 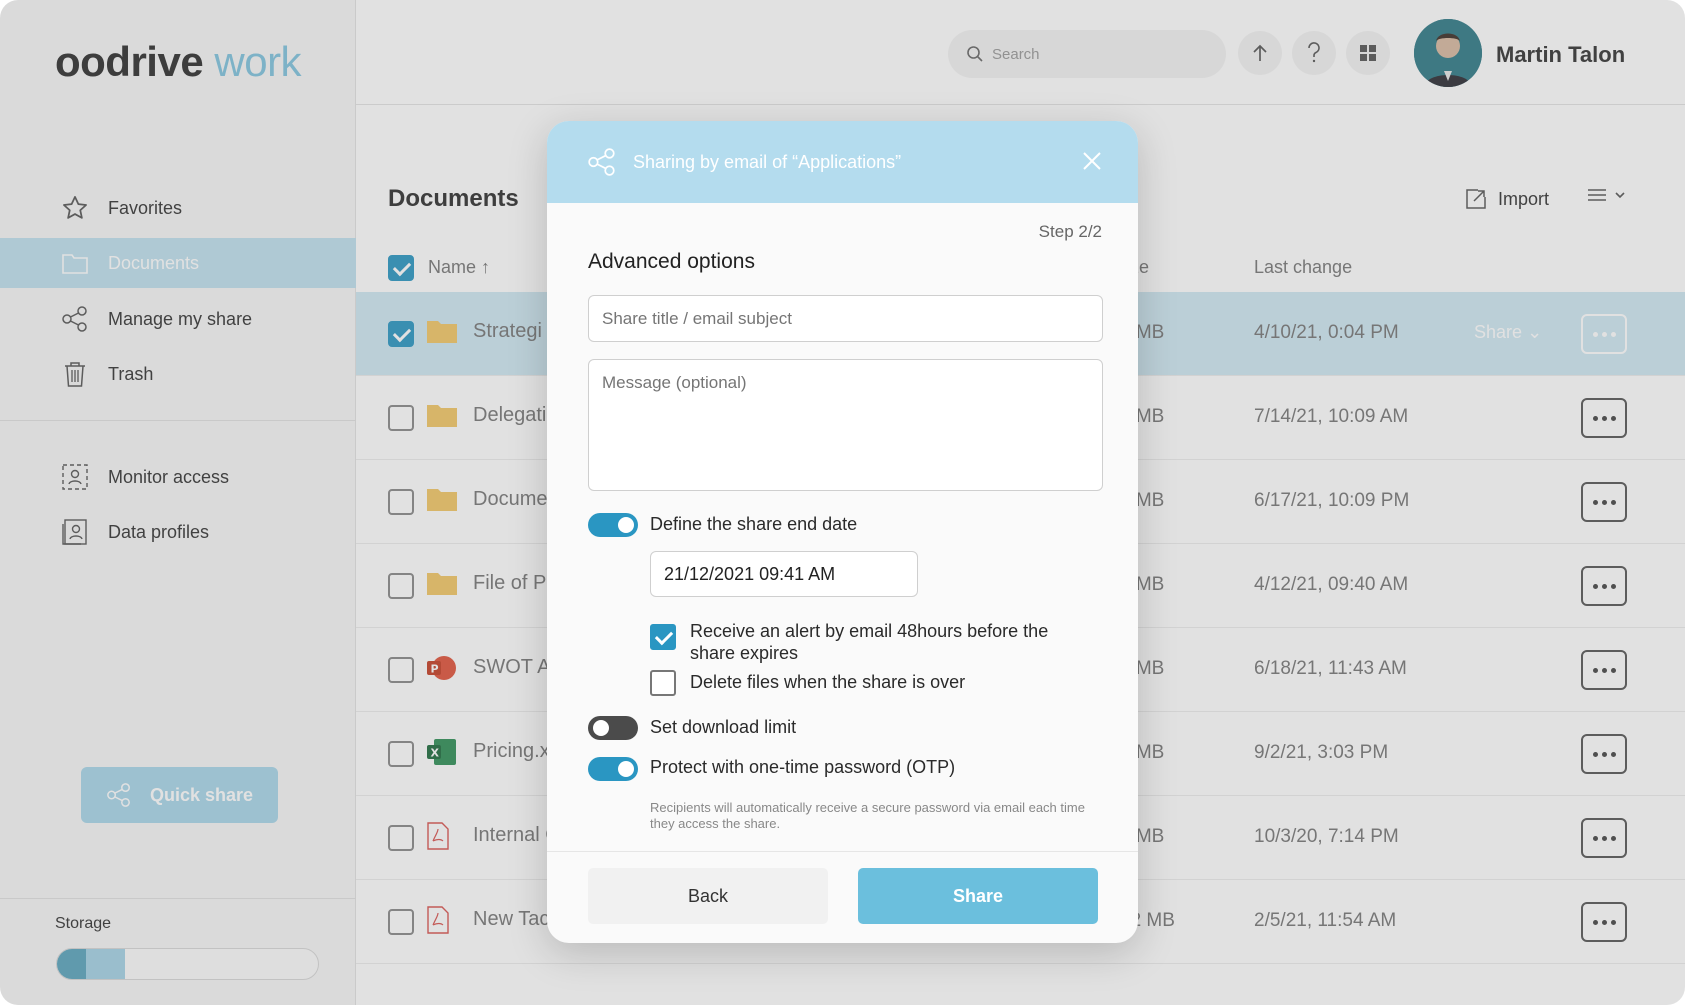 What do you see at coordinates (613, 769) in the screenshot?
I see `otp-toggle` at bounding box center [613, 769].